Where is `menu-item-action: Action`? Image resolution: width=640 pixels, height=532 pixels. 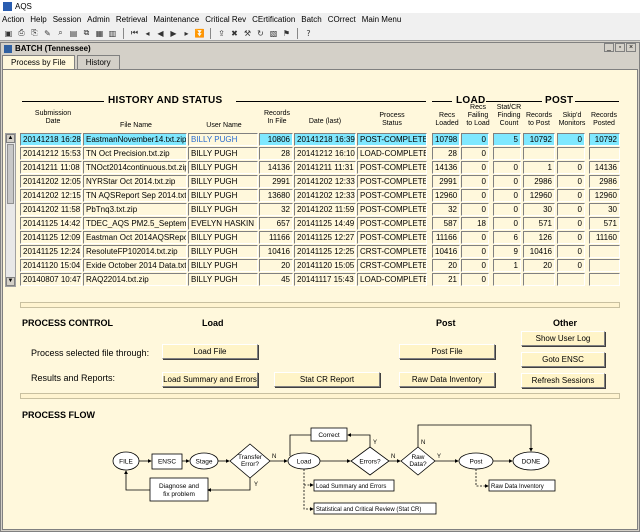 menu-item-action: Action is located at coordinates (13, 19).